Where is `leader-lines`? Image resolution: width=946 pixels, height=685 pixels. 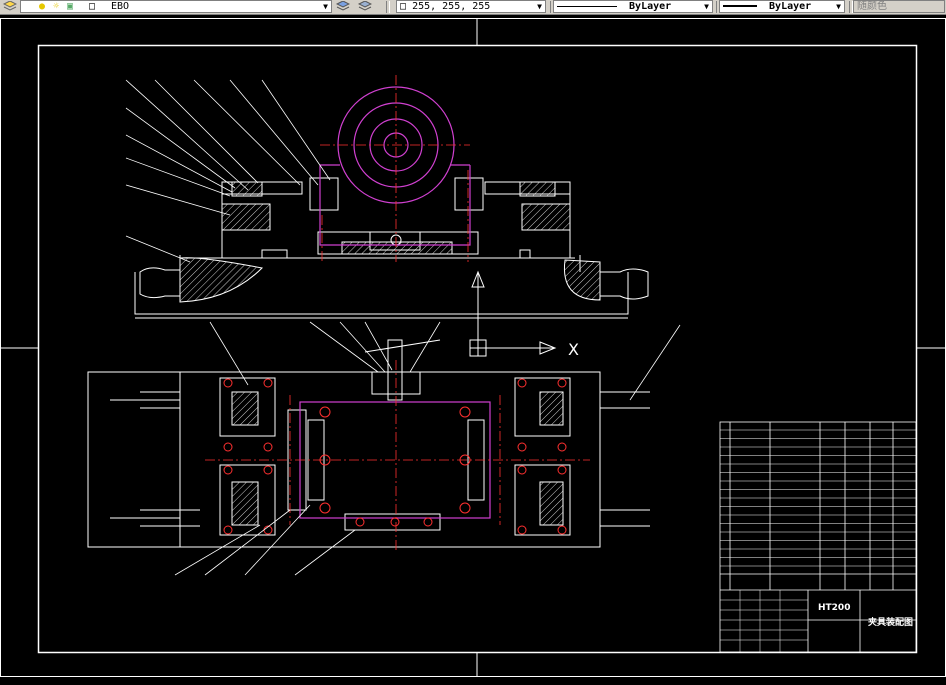
leader-lines is located at coordinates (228, 171).